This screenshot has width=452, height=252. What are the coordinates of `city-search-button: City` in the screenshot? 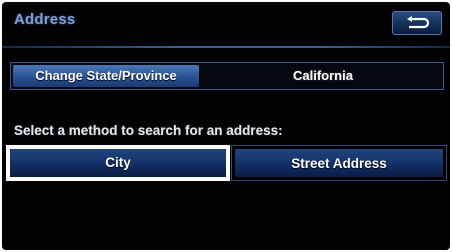 It's located at (118, 163).